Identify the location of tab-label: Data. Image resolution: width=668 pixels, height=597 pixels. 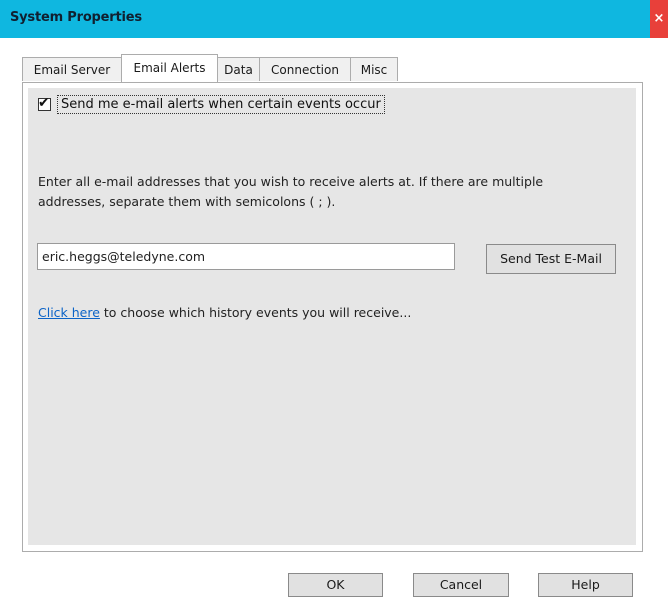
(238, 70).